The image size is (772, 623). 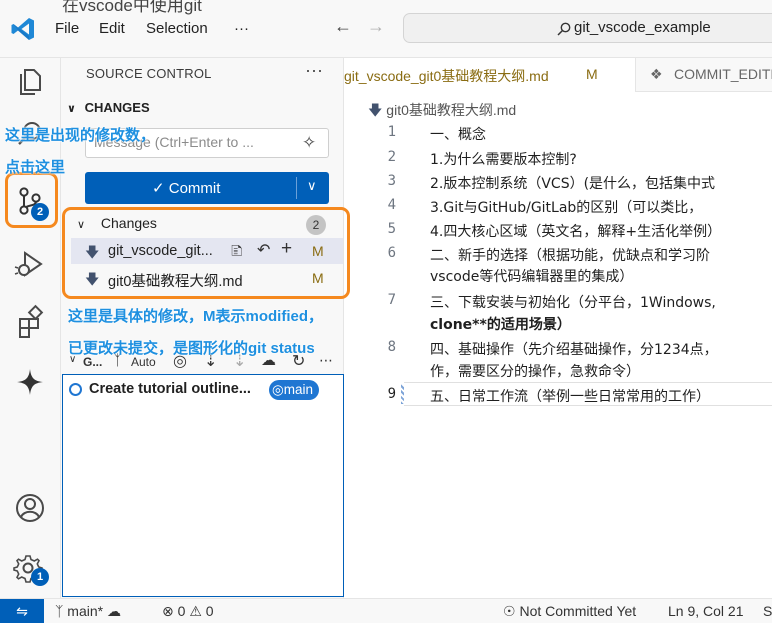 I want to click on vscode-logo-icon, so click(x=22, y=29).